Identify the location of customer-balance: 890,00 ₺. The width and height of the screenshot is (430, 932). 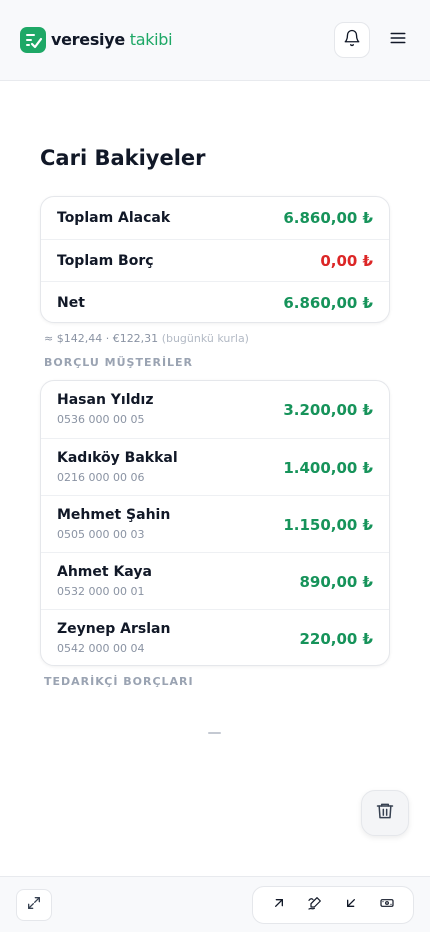
(336, 582).